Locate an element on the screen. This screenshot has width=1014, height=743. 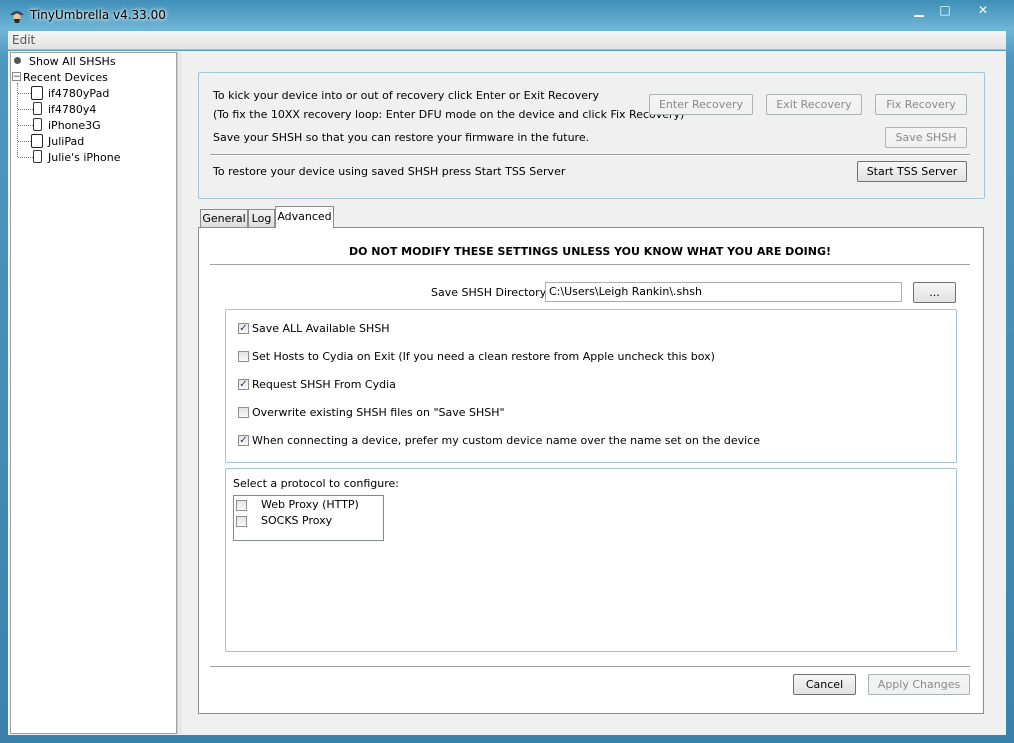
tree-item-label: iPhone3G is located at coordinates (74, 125).